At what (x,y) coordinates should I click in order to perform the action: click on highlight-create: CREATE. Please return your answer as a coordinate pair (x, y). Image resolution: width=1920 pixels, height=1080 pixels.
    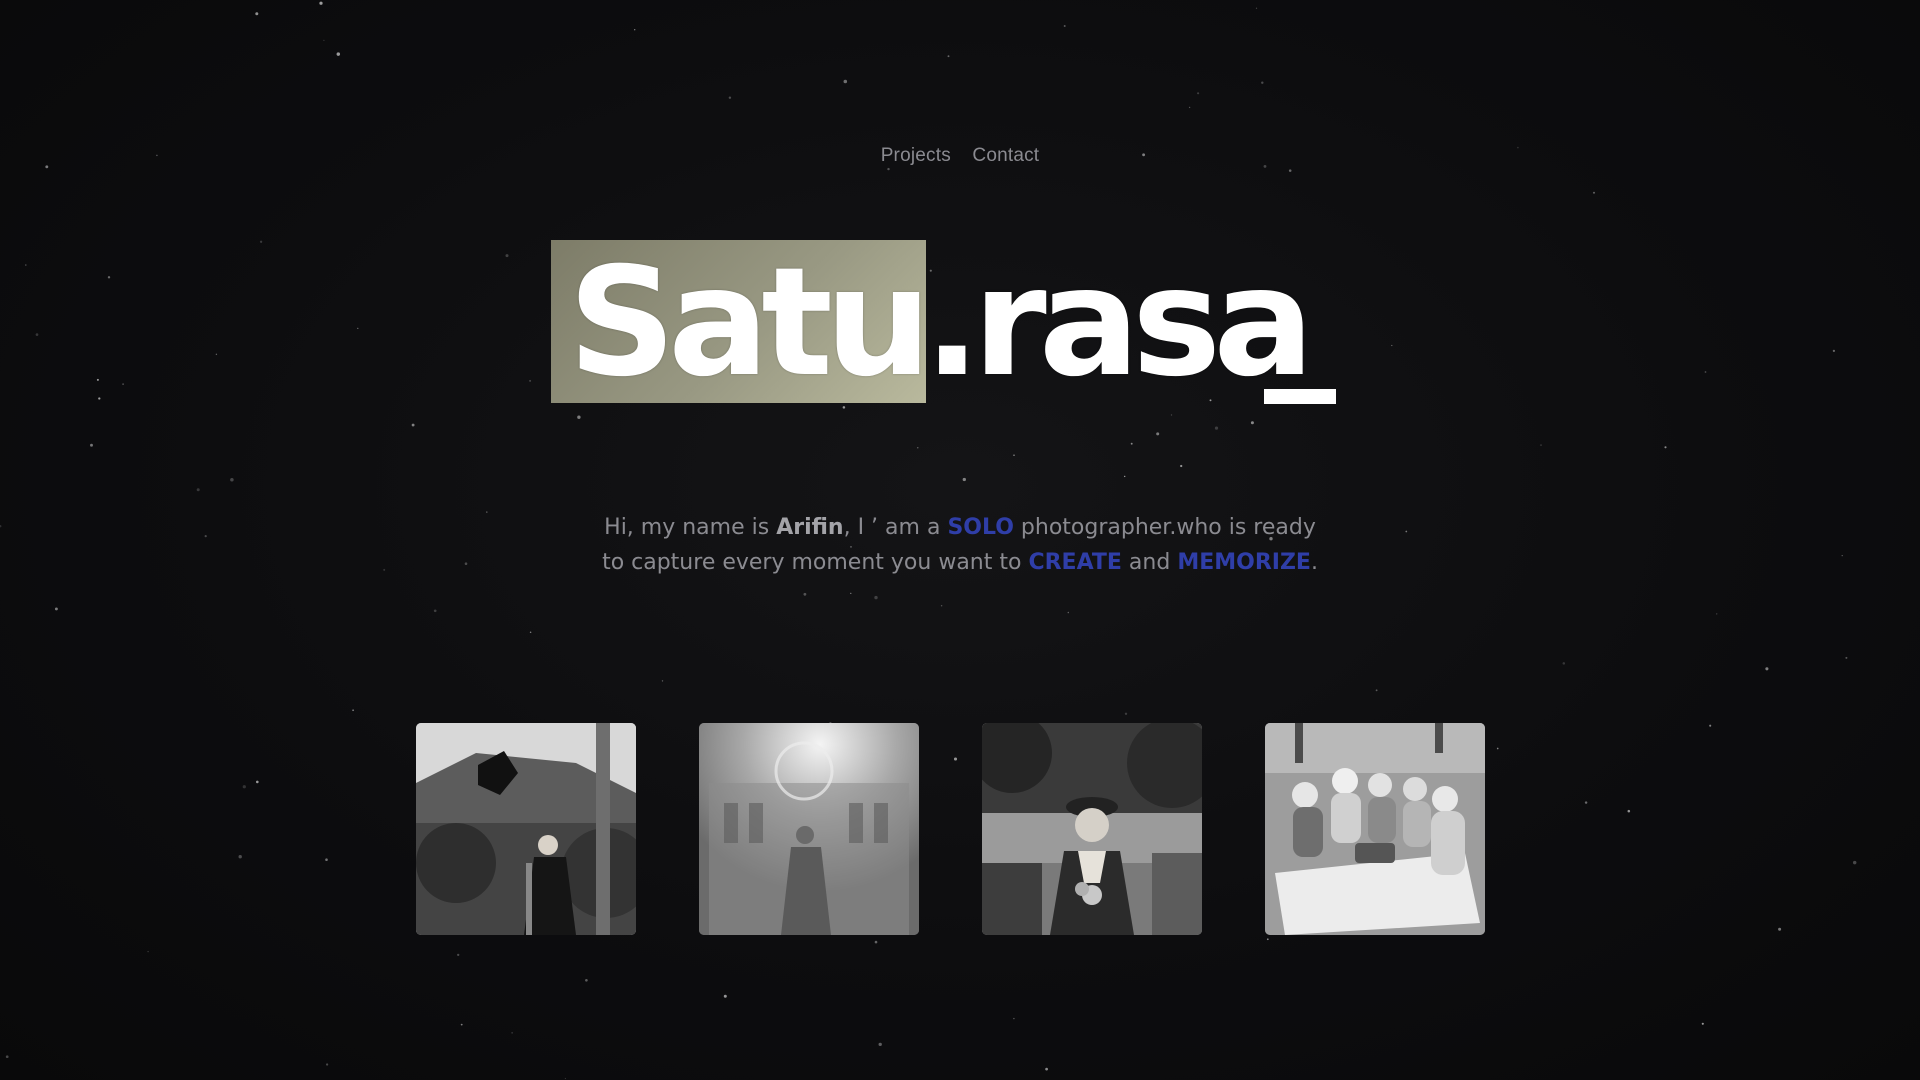
    Looking at the image, I should click on (1075, 562).